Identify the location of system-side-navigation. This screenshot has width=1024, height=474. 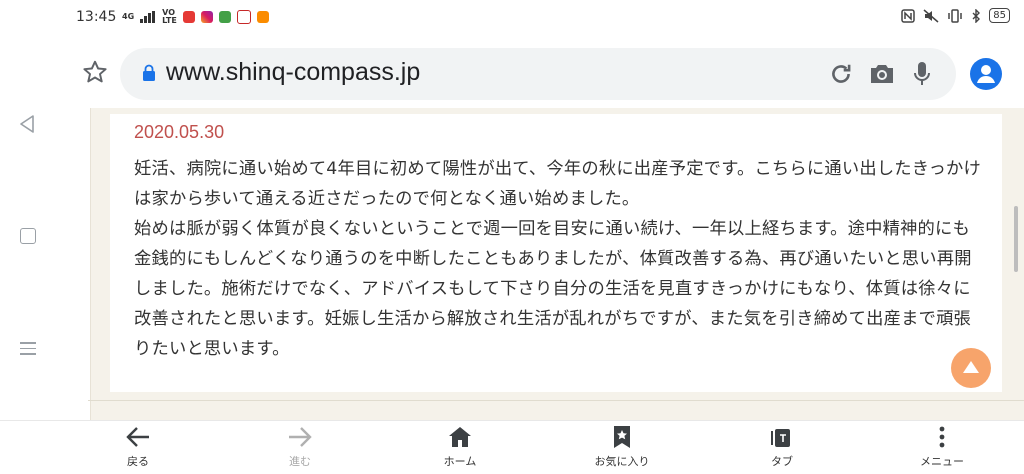
(29, 264).